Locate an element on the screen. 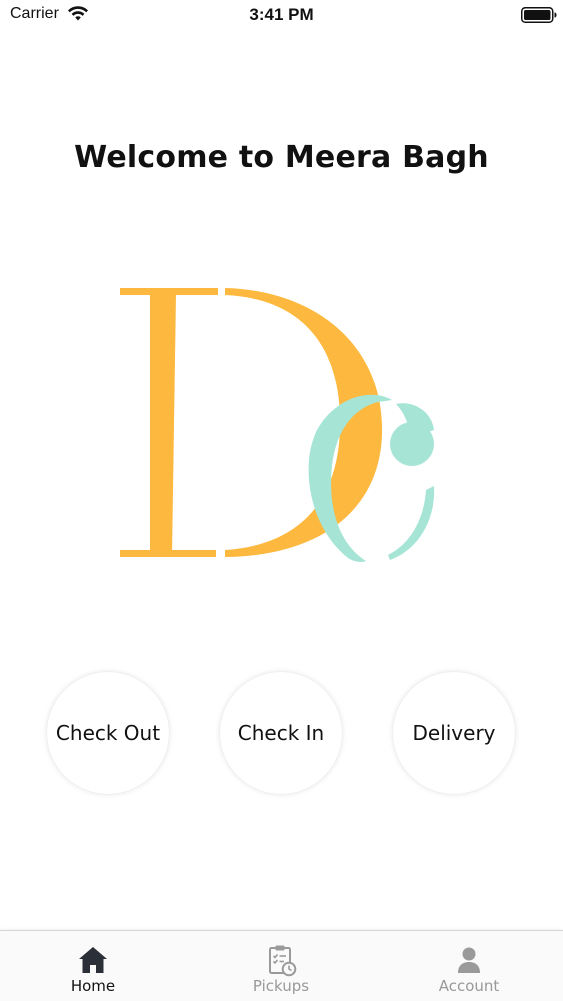  check-out-label: Check Out is located at coordinates (108, 733).